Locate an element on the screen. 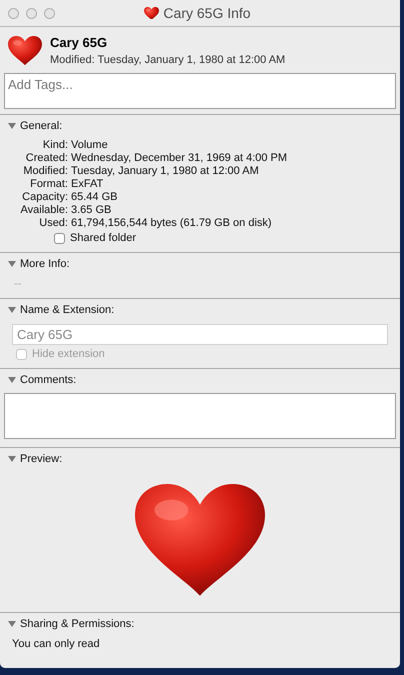 The height and width of the screenshot is (675, 404). info-text: You can only read is located at coordinates (56, 644).